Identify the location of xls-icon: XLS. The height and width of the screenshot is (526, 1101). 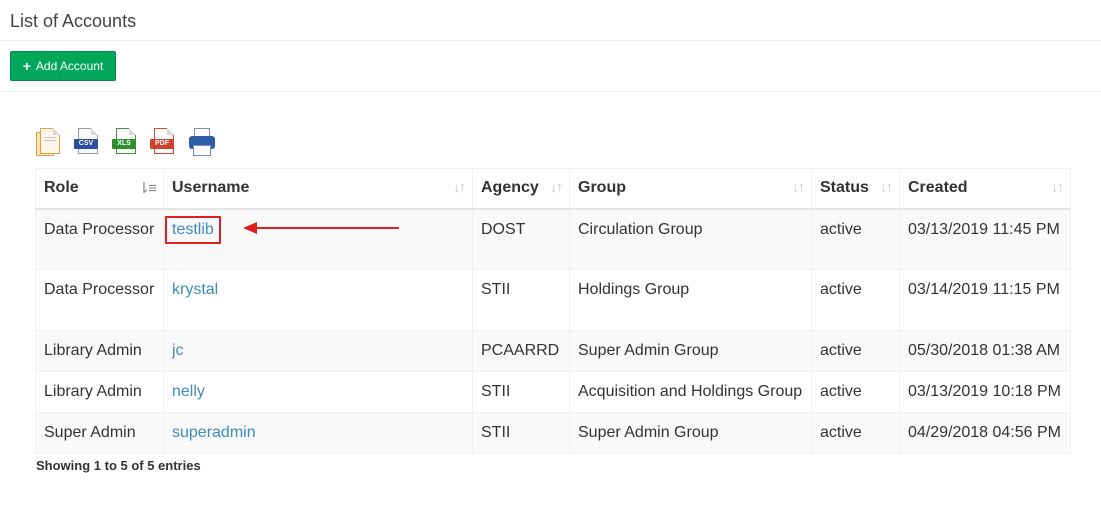
(126, 142).